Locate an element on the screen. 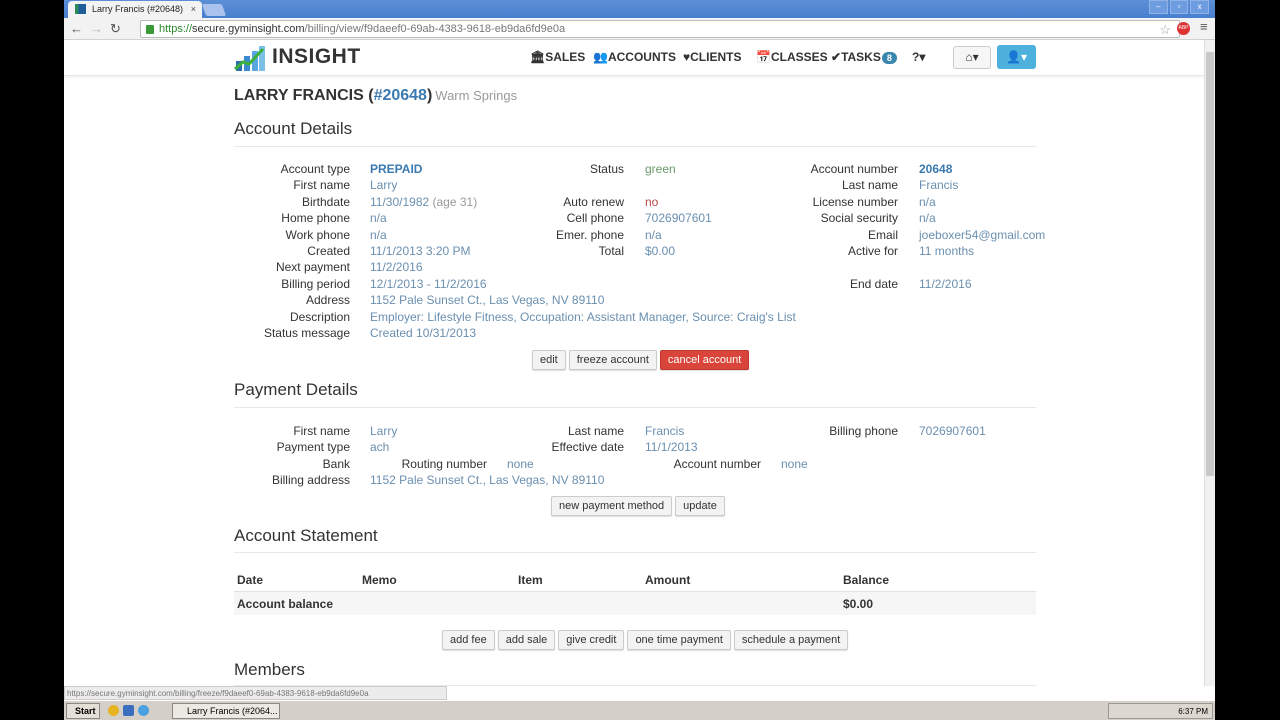 This screenshot has width=1280, height=720. home-dropdown-button: ⌂▾ is located at coordinates (972, 57).